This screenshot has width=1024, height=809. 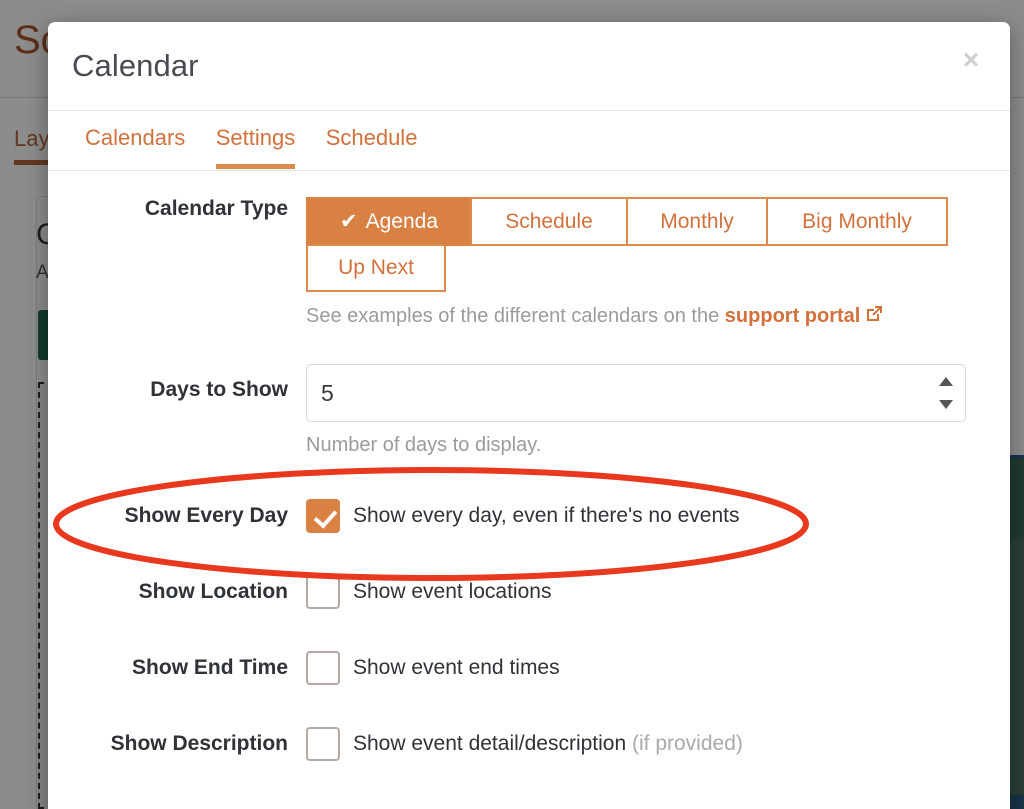 I want to click on field-show-location: Show Location Show event locations, so click(x=529, y=592).